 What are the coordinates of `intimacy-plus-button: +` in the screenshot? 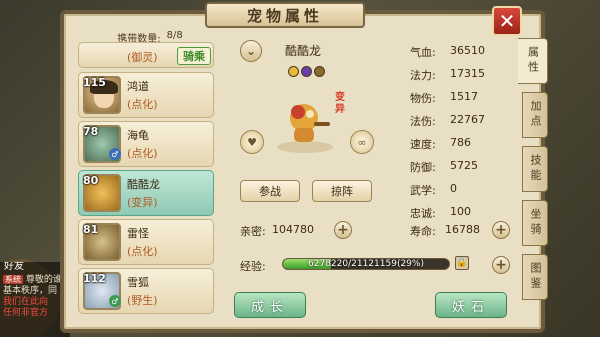 It's located at (343, 230).